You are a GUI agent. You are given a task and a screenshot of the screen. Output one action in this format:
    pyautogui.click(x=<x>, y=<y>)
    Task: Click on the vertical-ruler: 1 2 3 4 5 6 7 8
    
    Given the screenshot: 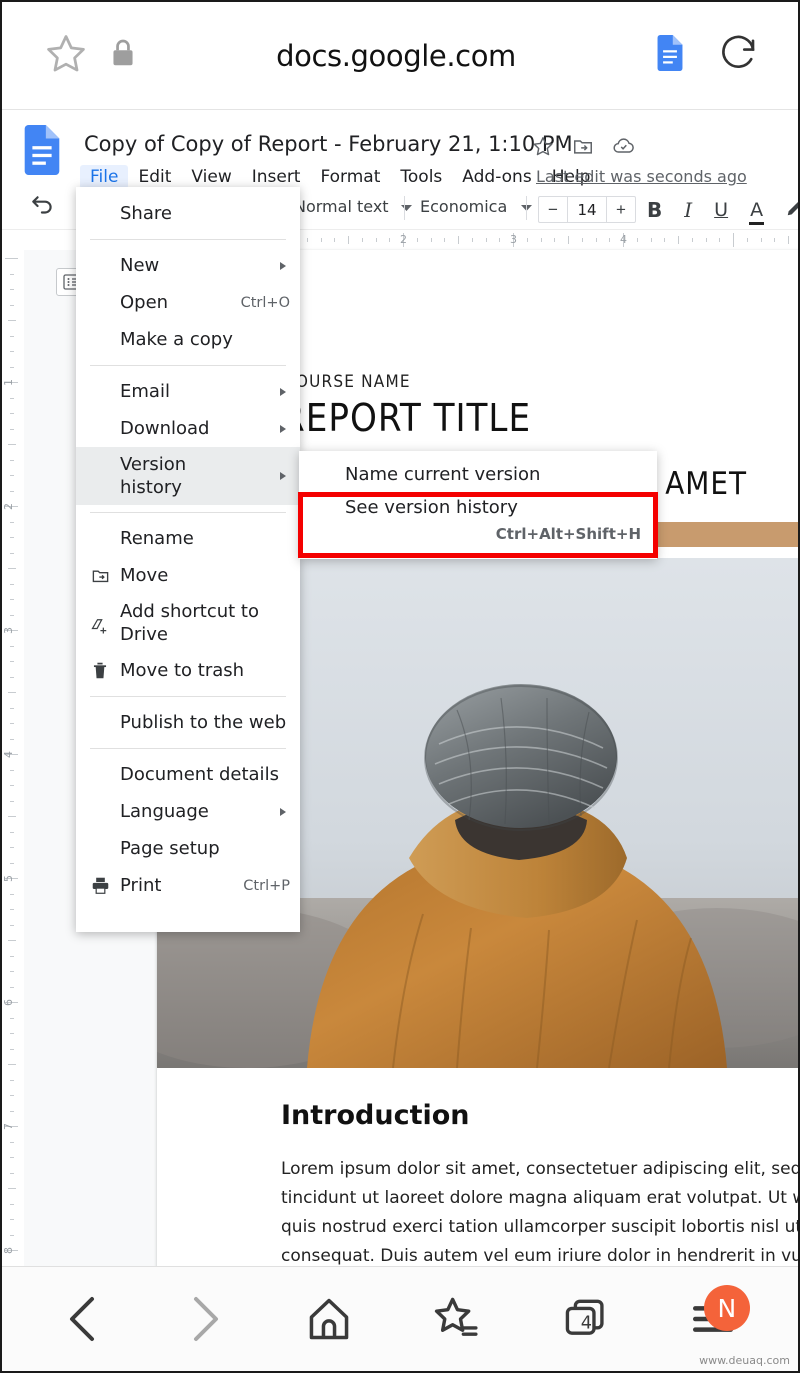 What is the action you would take?
    pyautogui.click(x=13, y=760)
    